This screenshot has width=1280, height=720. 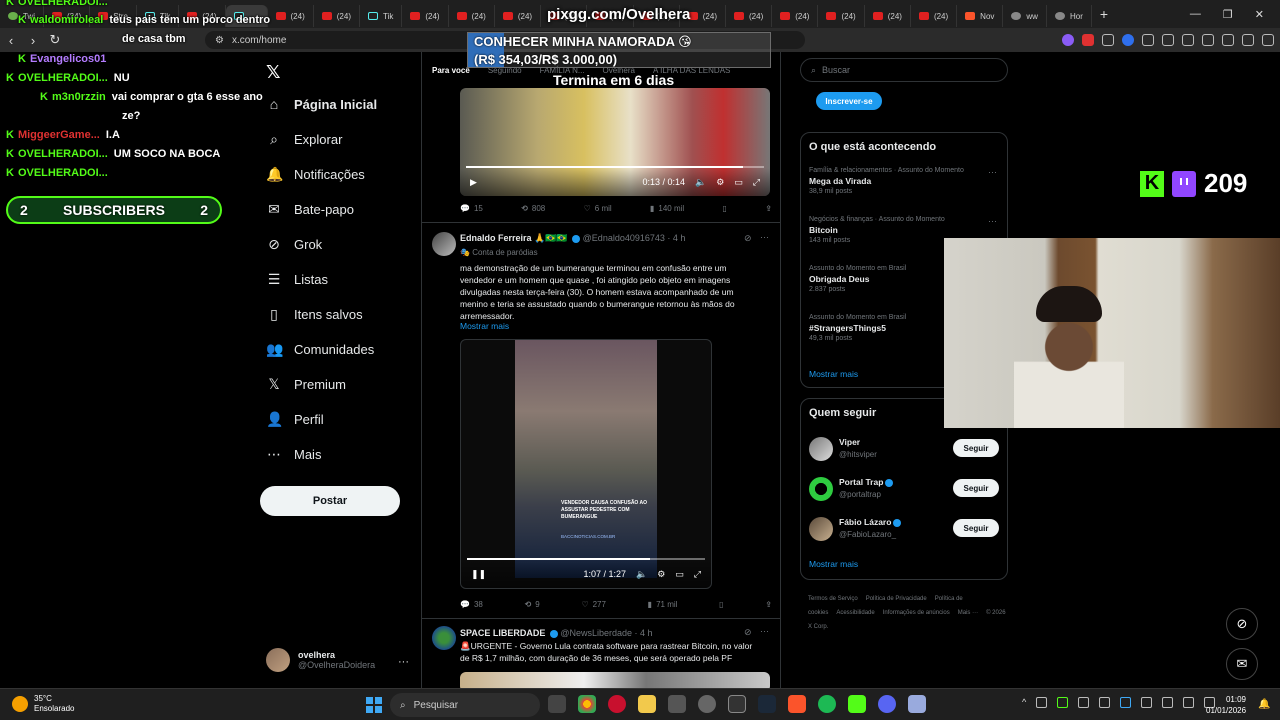 What do you see at coordinates (557, 704) in the screenshot?
I see `task-view-icon` at bounding box center [557, 704].